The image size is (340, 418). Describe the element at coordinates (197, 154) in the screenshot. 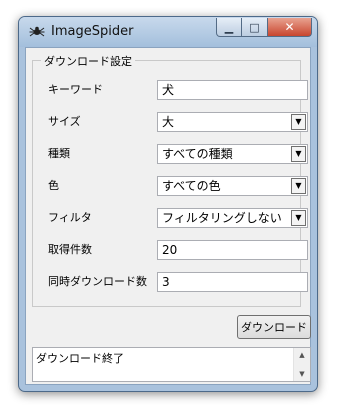

I see `type-value: すべての種類` at that location.